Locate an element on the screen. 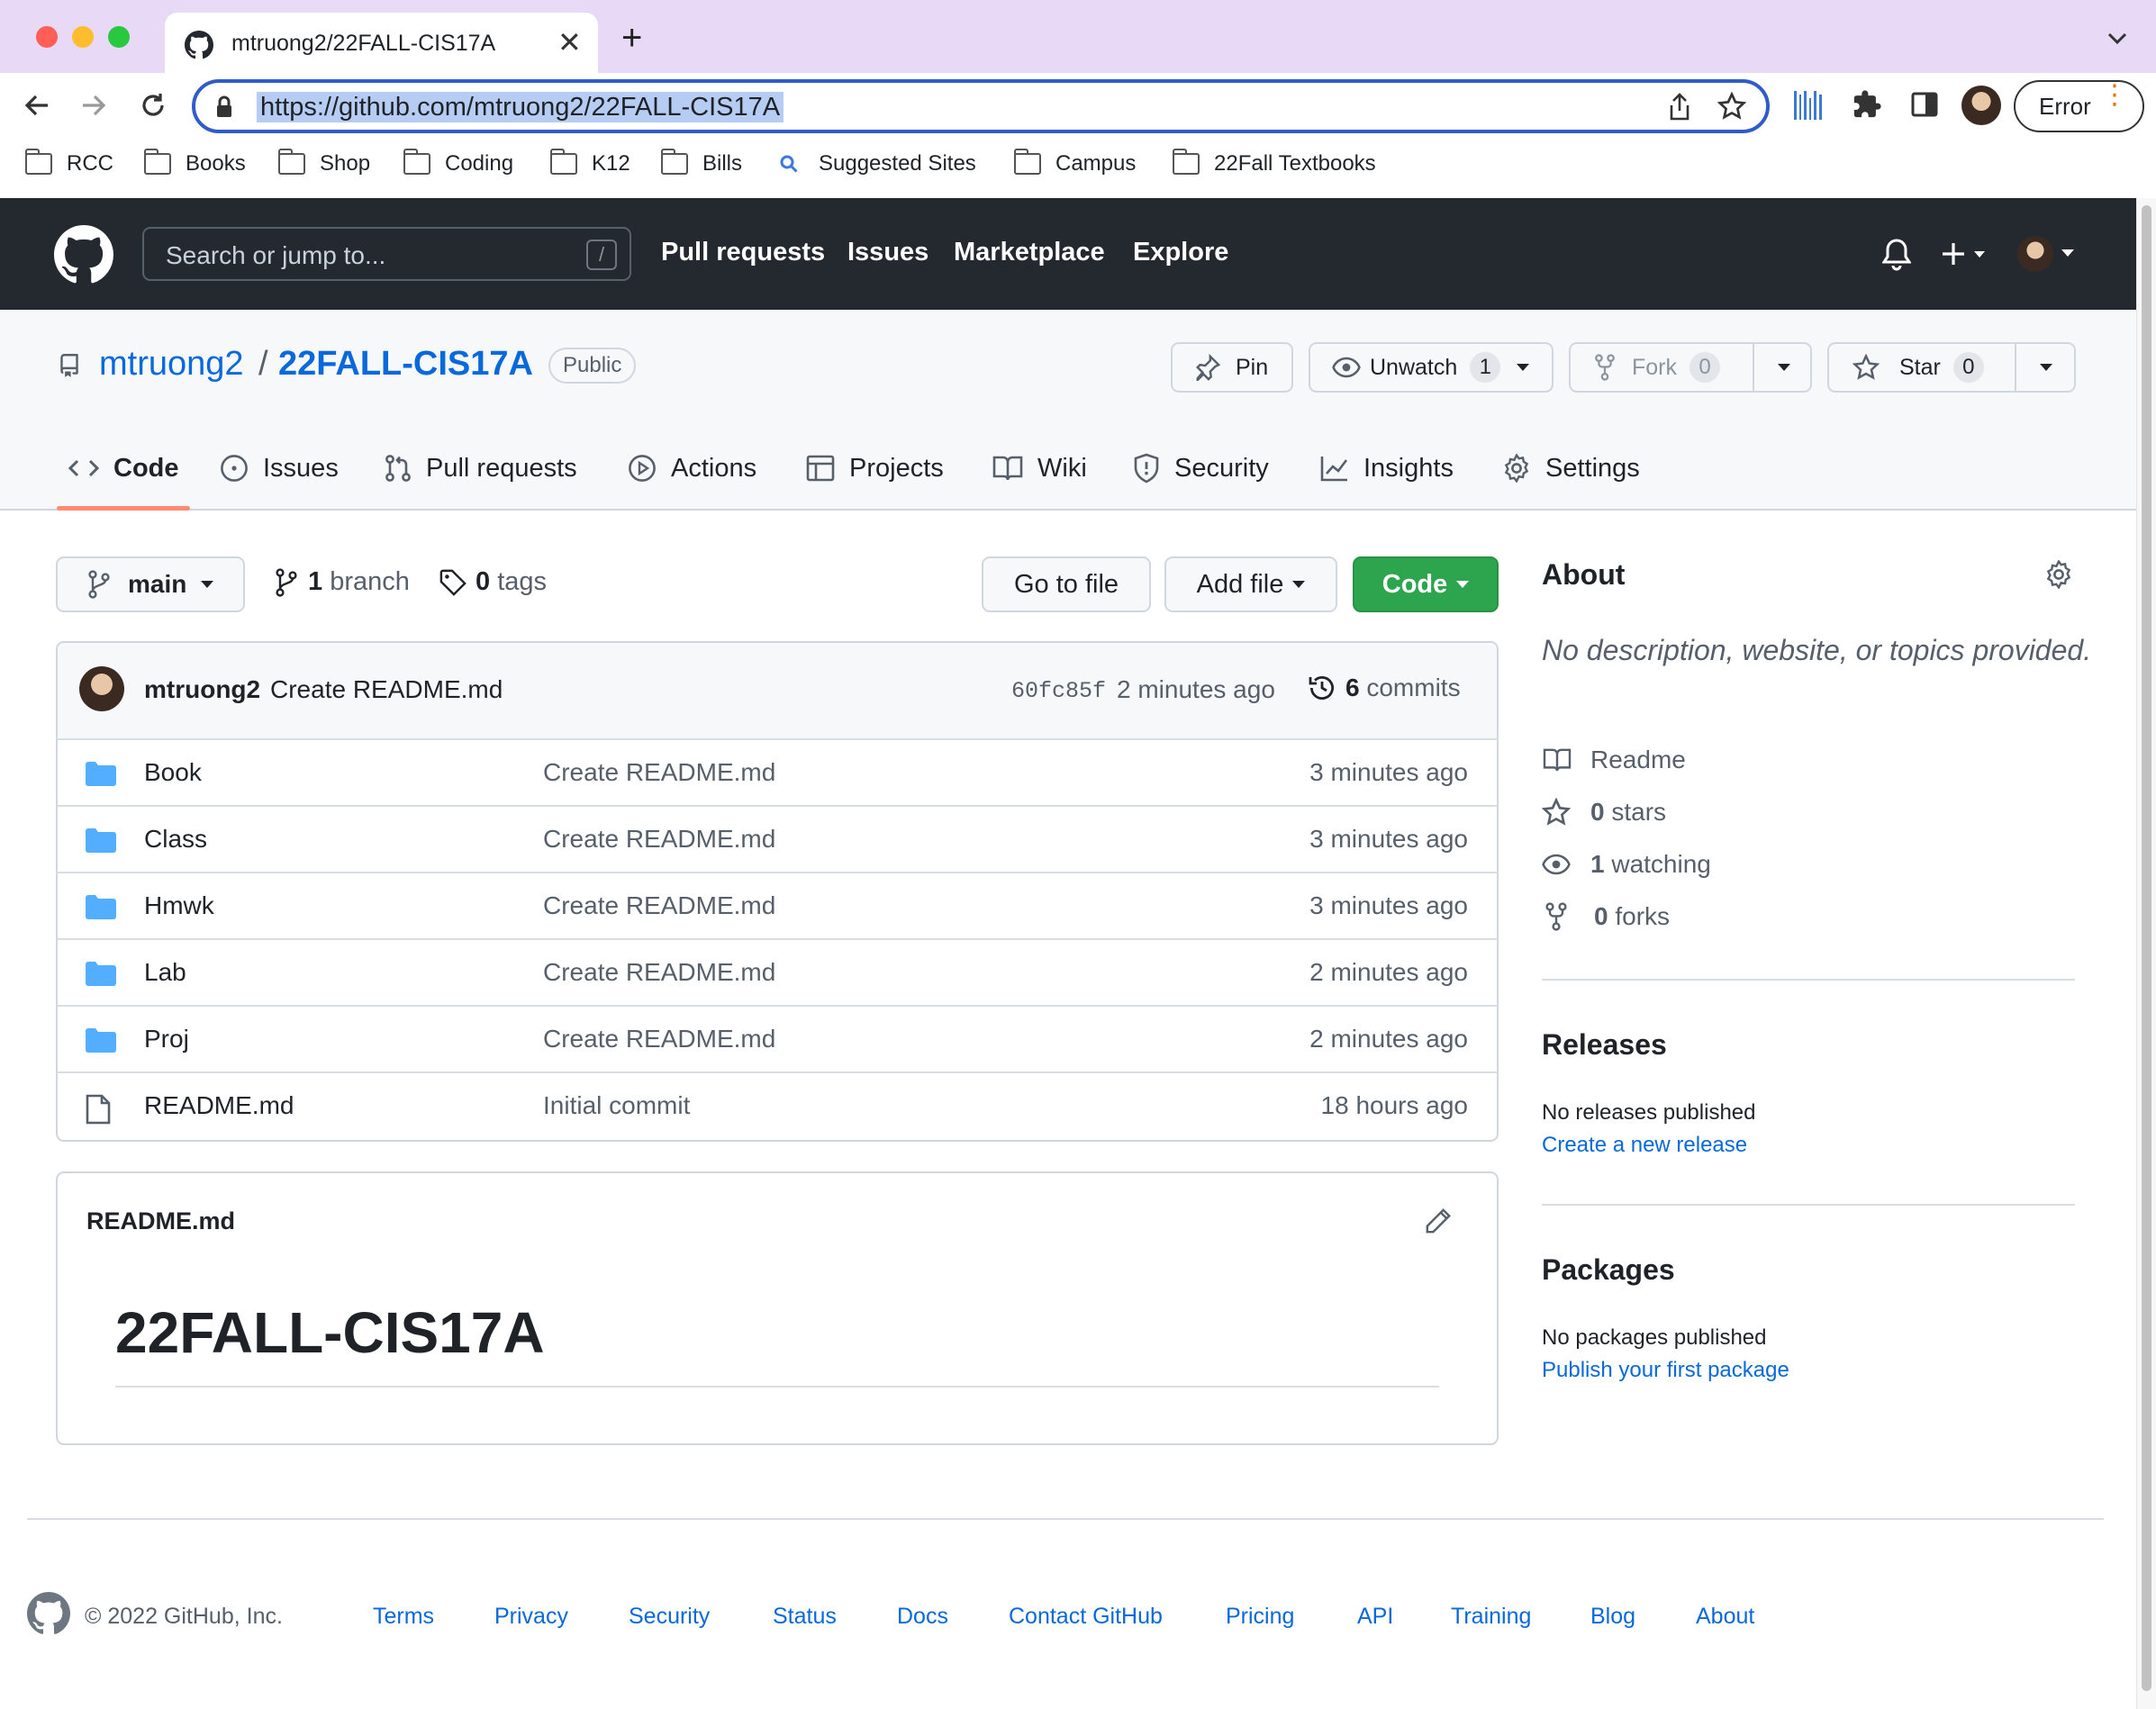  publish-package-link: Publish your first package is located at coordinates (1665, 1370).